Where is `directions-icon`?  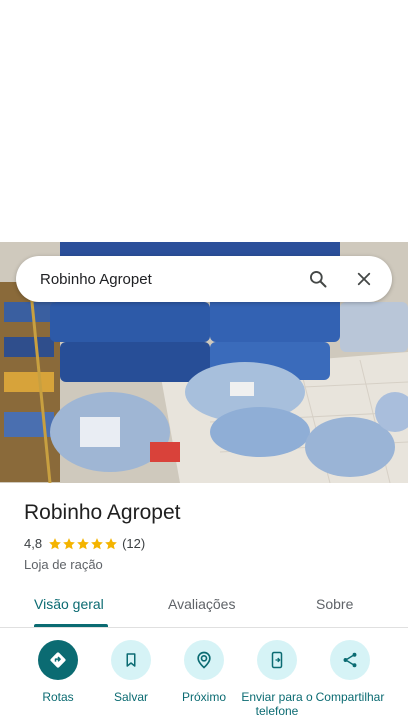
directions-icon is located at coordinates (58, 660).